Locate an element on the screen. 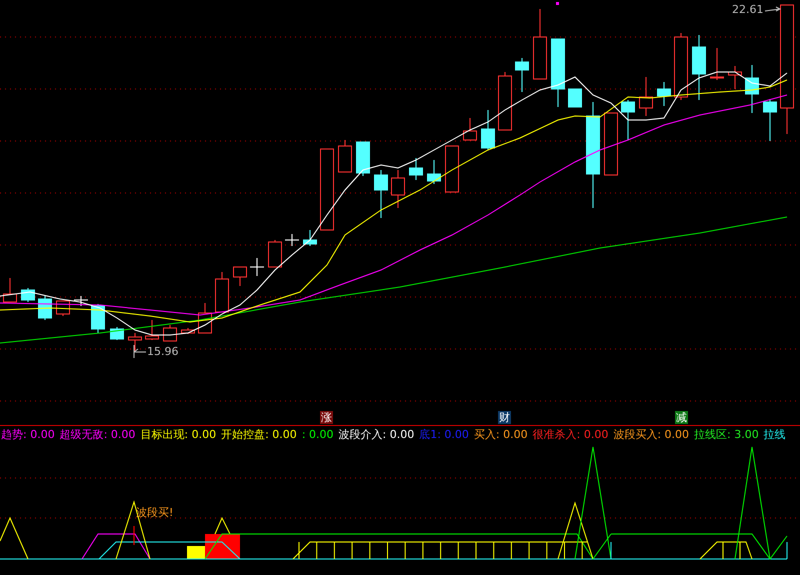  indicator-value: 很准杀入: 0.00 is located at coordinates (570, 435).